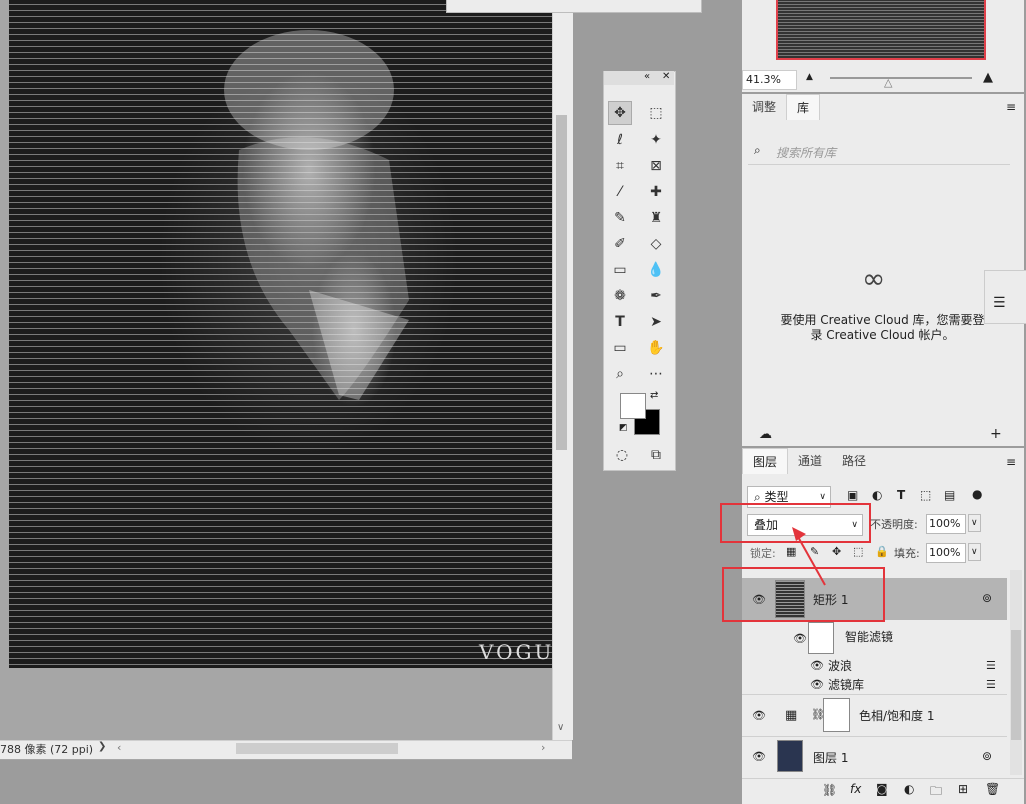 The image size is (1026, 804). I want to click on pen-tool-icon: ✒, so click(656, 296).